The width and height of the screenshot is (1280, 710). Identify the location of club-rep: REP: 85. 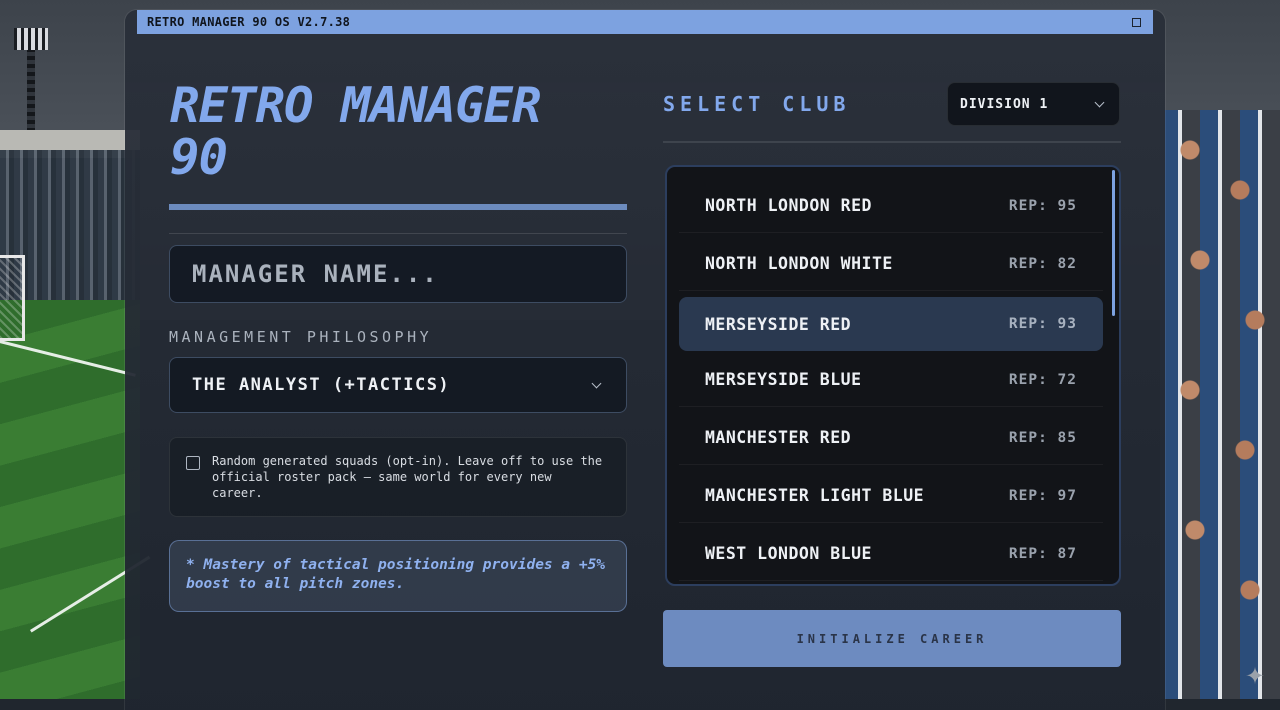
(1042, 437).